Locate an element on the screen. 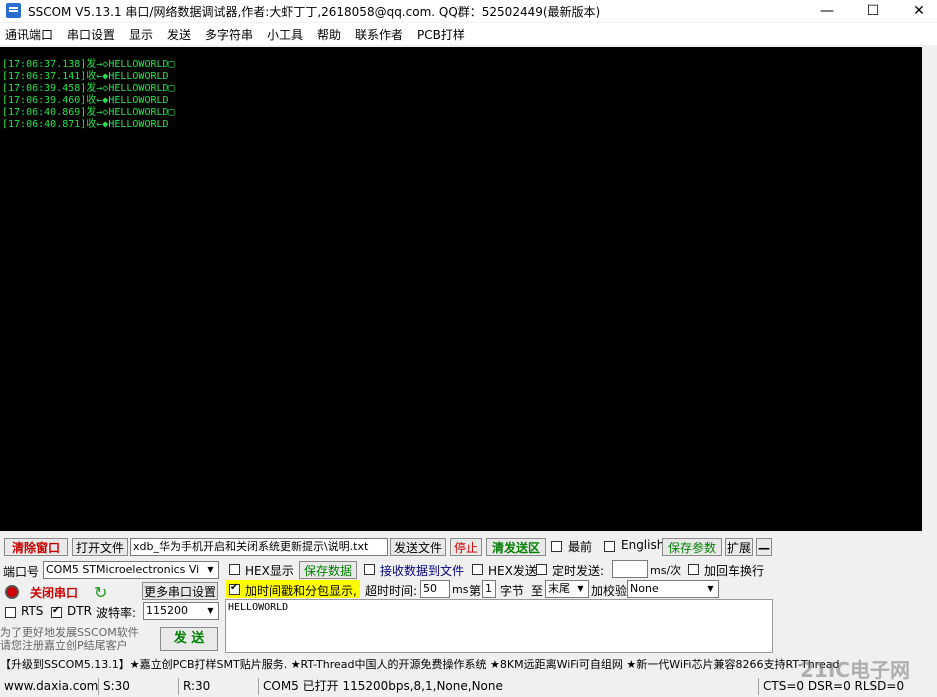 The width and height of the screenshot is (937, 697). recv-to-file-checkbox is located at coordinates (369, 569).